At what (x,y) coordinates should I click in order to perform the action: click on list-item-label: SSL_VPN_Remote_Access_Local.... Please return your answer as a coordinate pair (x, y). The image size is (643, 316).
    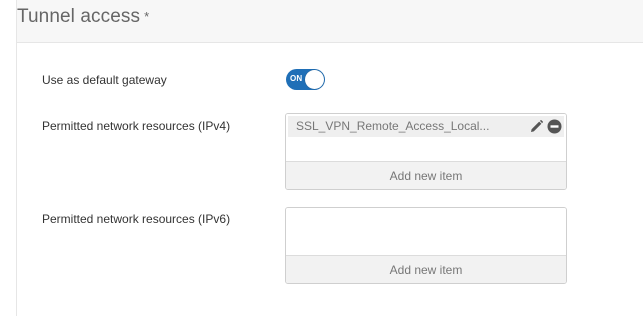
    Looking at the image, I should click on (393, 126).